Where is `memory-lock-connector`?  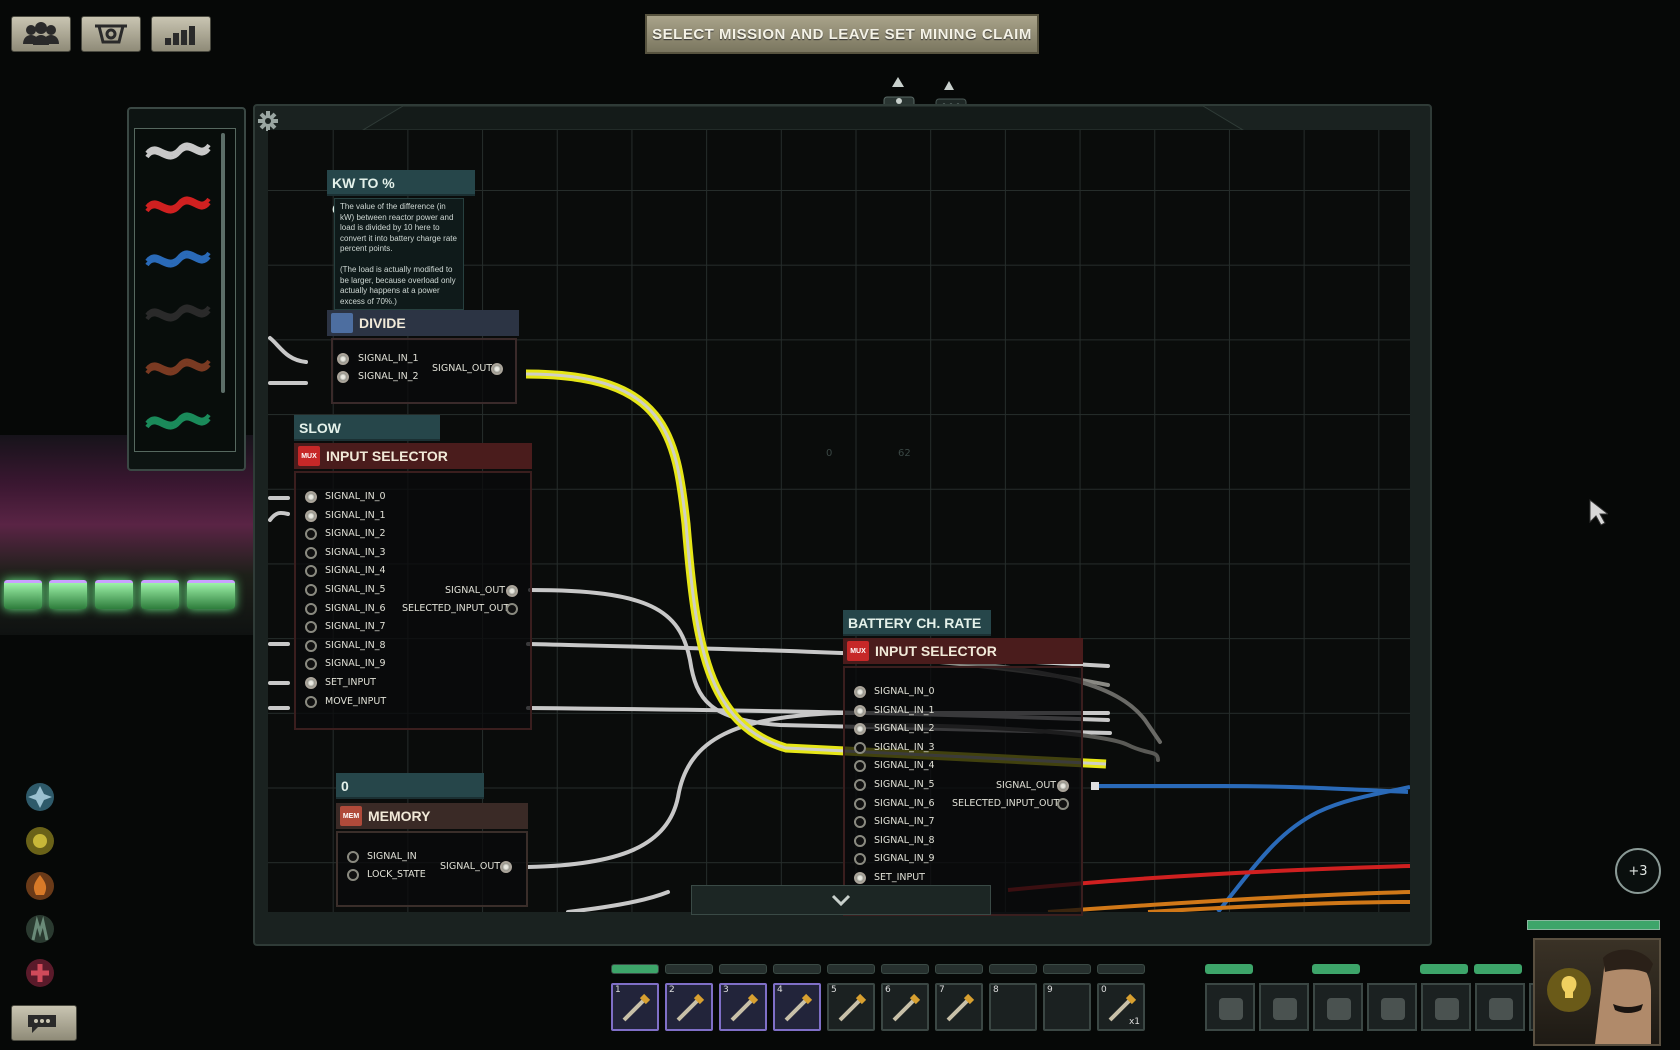
memory-lock-connector is located at coordinates (353, 875).